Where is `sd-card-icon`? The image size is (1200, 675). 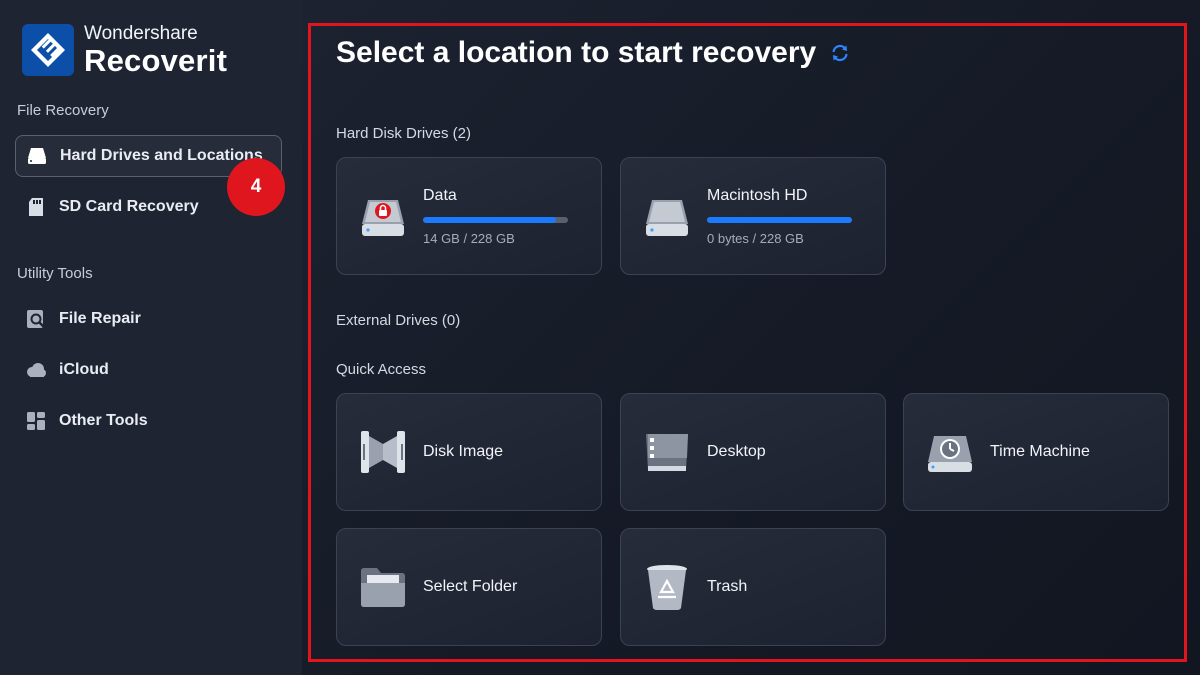 sd-card-icon is located at coordinates (36, 207).